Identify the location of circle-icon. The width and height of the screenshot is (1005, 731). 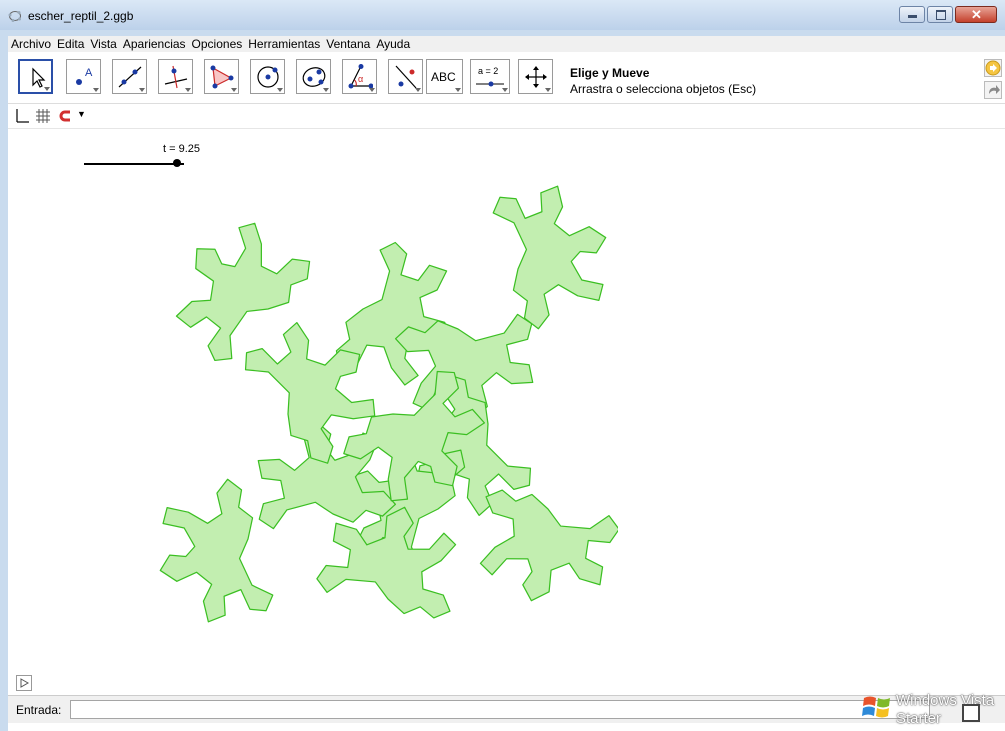
(268, 77).